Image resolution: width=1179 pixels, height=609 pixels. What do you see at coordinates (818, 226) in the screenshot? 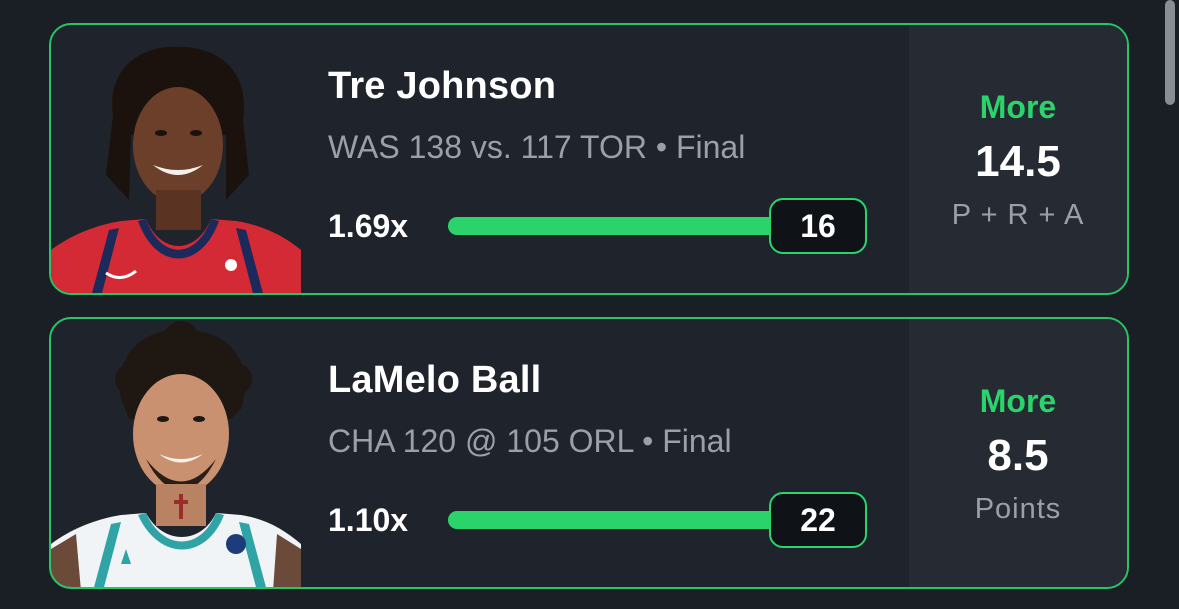
I see `actual-stat-badge: 16` at bounding box center [818, 226].